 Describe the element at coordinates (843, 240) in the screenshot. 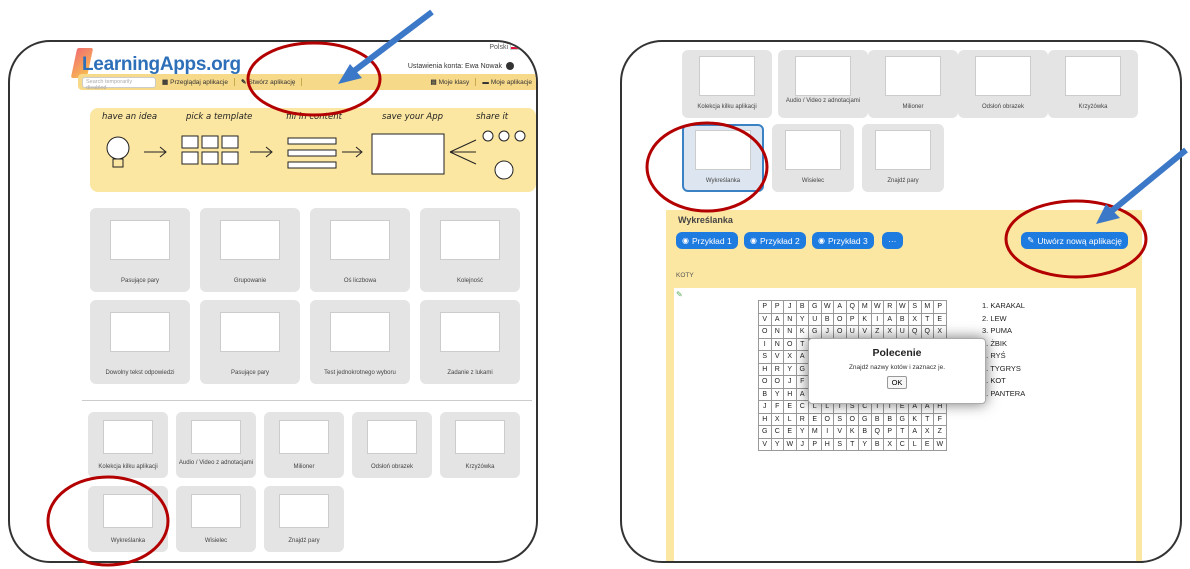

I see `example-3-button: ◉ Przykład 3` at that location.